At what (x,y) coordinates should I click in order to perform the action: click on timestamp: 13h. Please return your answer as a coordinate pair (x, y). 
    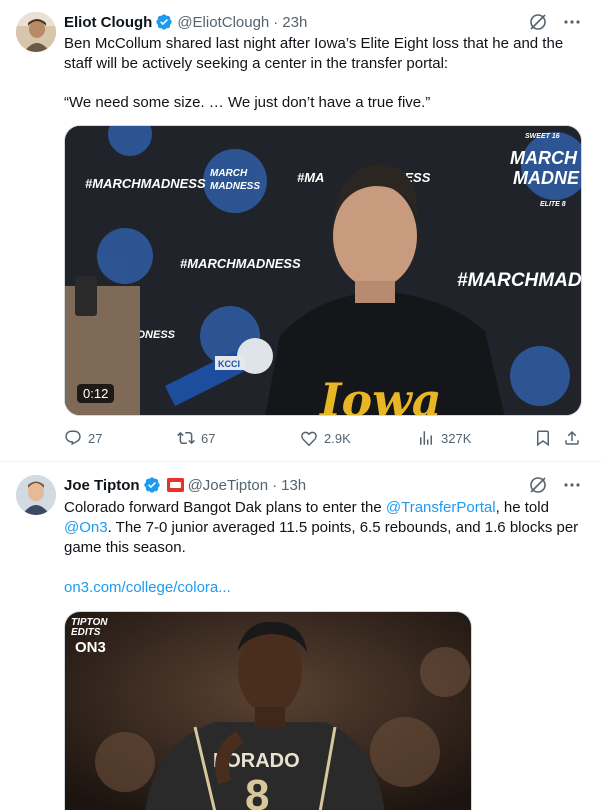
    Looking at the image, I should click on (293, 485).